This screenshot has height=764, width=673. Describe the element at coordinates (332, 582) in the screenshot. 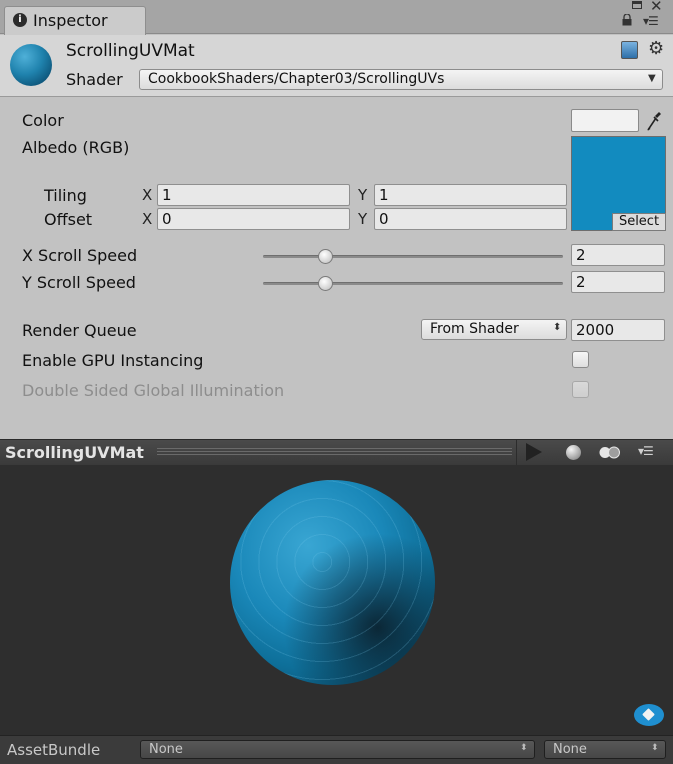

I see `preview-sphere-texture` at that location.